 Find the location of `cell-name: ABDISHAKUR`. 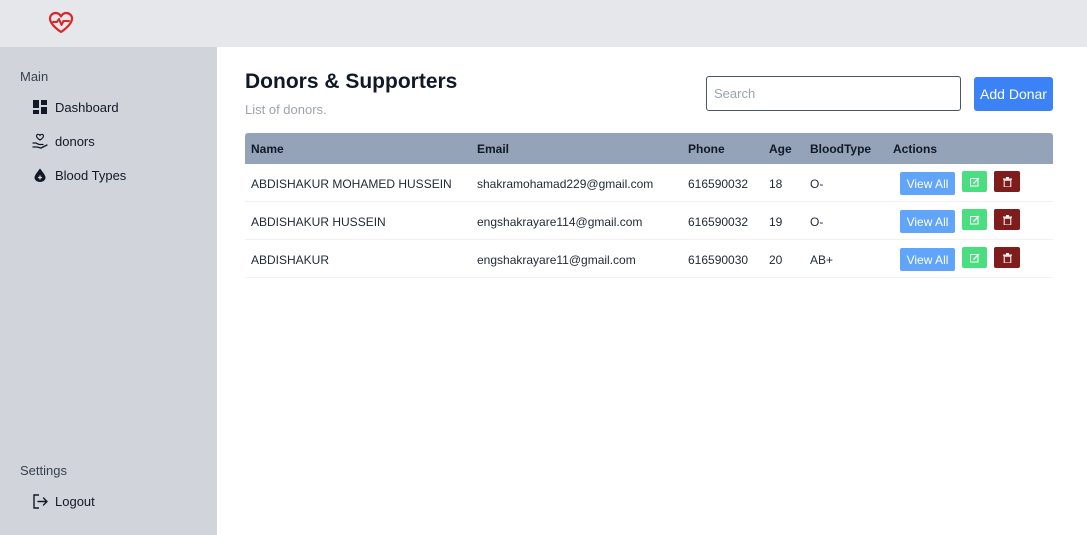

cell-name: ABDISHAKUR is located at coordinates (290, 260).